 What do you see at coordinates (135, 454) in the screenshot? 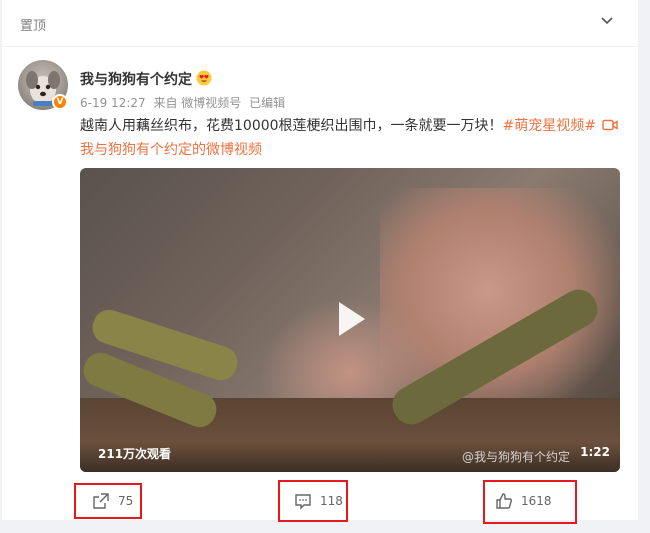
I see `view-count: 211万次观看` at bounding box center [135, 454].